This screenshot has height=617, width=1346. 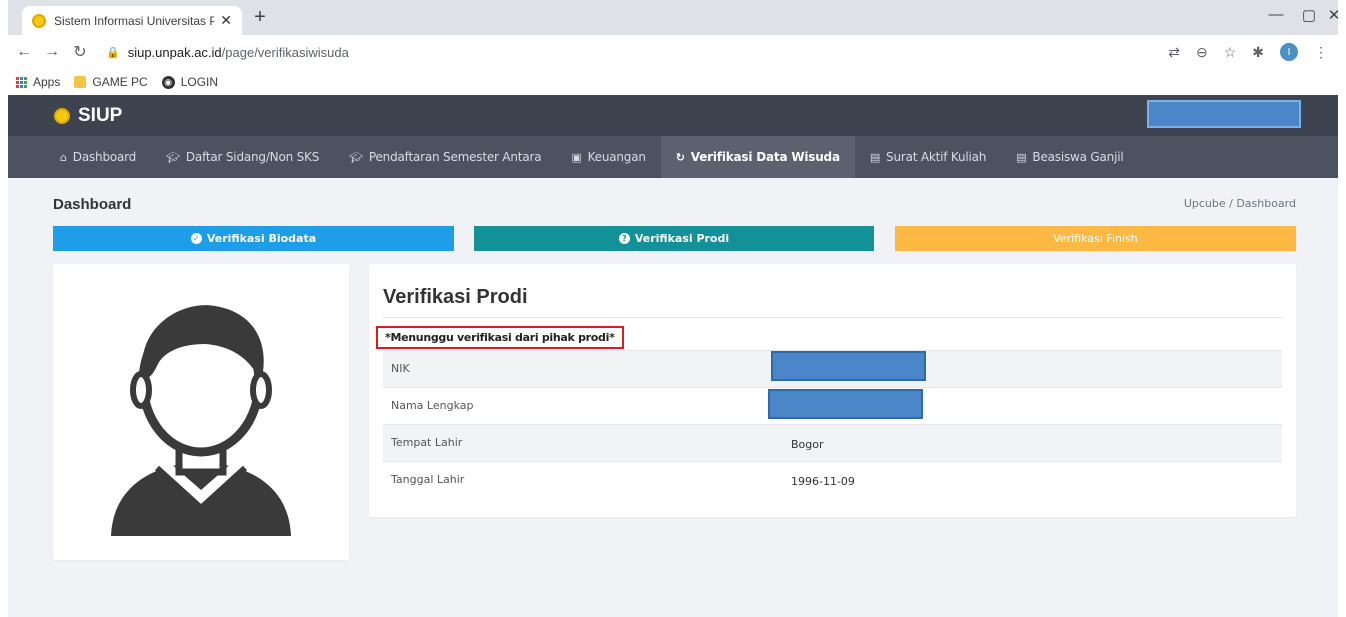 I want to click on url-path: /page/verifikasiwisuda, so click(x=285, y=52).